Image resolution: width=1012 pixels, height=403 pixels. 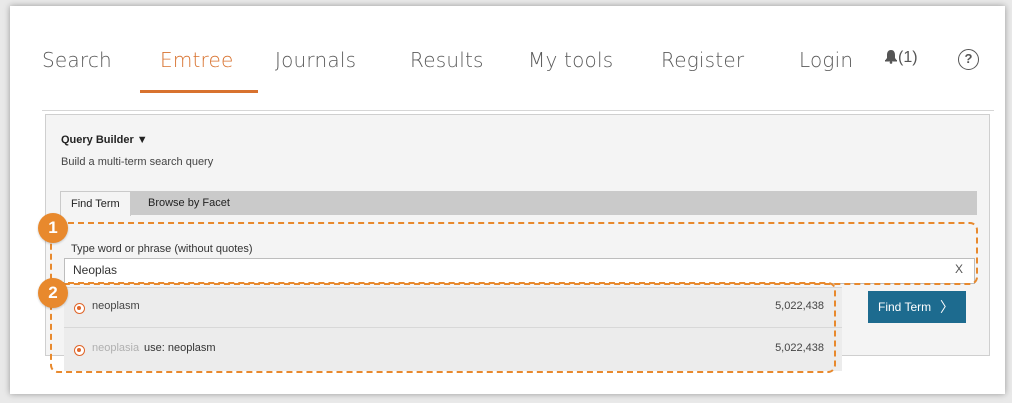 What do you see at coordinates (137, 162) in the screenshot?
I see `query-builder-subtitle: Build a multi-term search query` at bounding box center [137, 162].